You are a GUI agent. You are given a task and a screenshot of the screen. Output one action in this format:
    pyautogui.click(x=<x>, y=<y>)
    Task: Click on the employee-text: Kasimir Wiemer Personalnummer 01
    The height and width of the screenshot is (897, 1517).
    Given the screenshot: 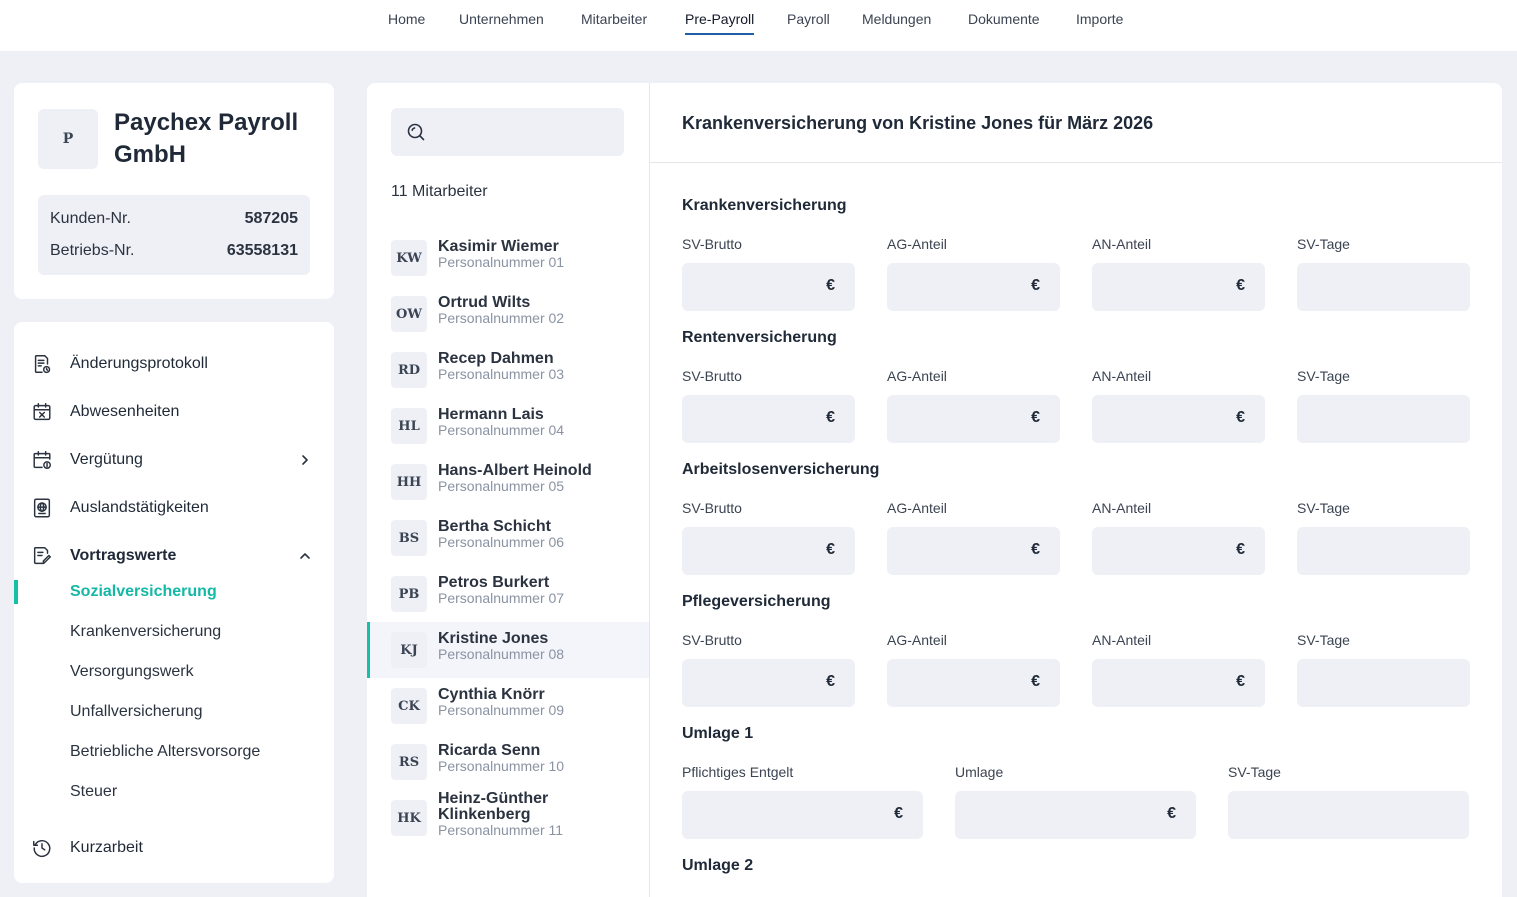 What is the action you would take?
    pyautogui.click(x=538, y=254)
    